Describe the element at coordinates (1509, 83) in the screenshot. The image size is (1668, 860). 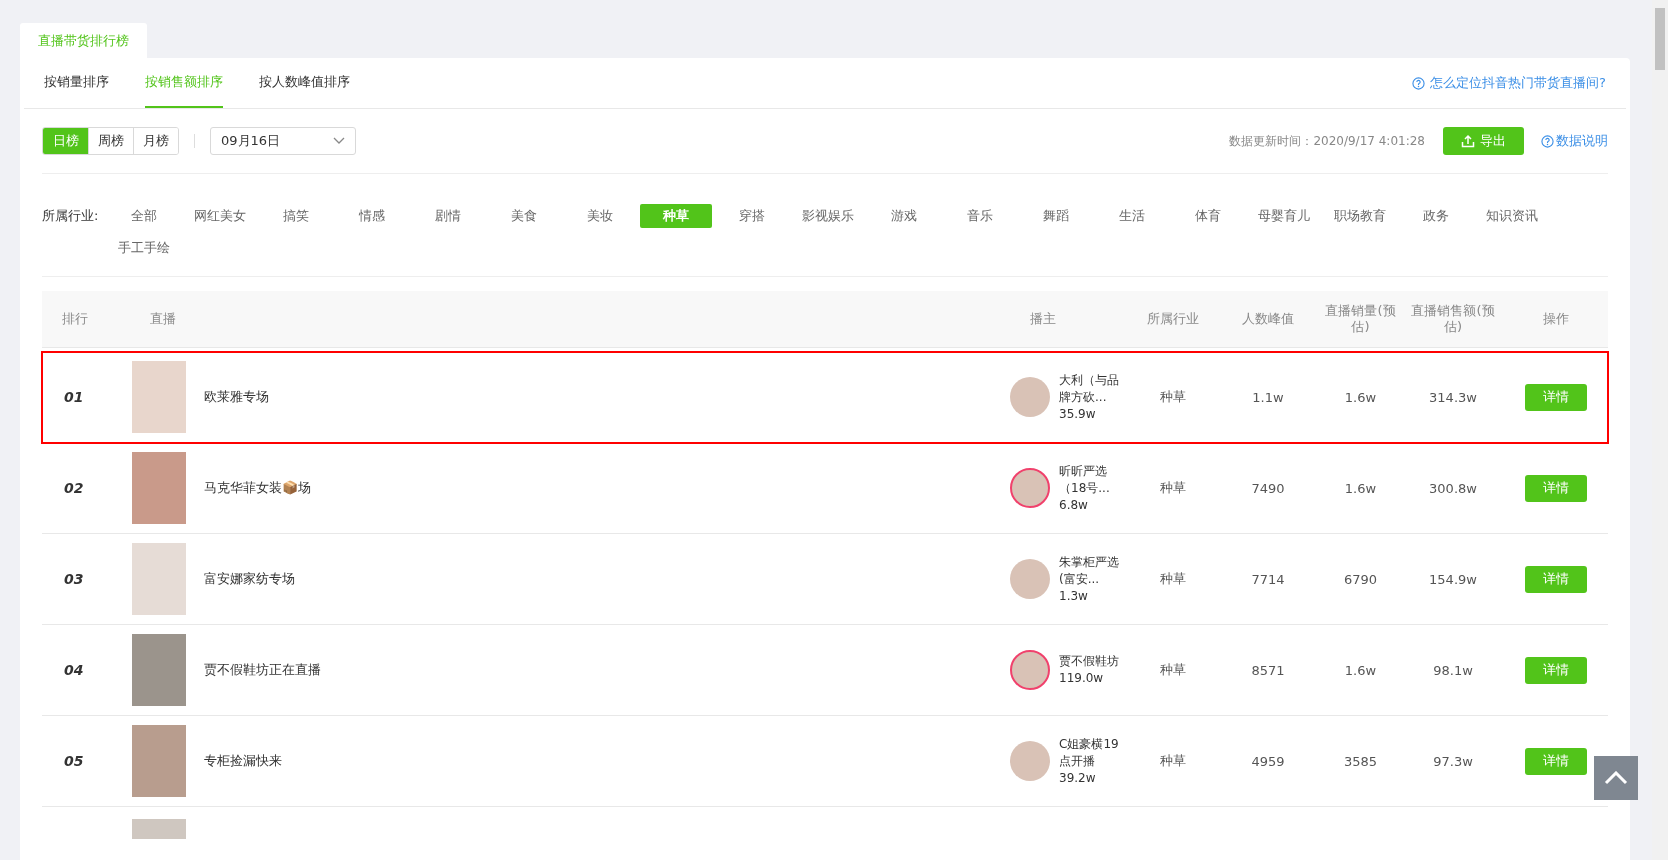
I see `help-link: 怎么定位抖音热门带货直播间?` at that location.